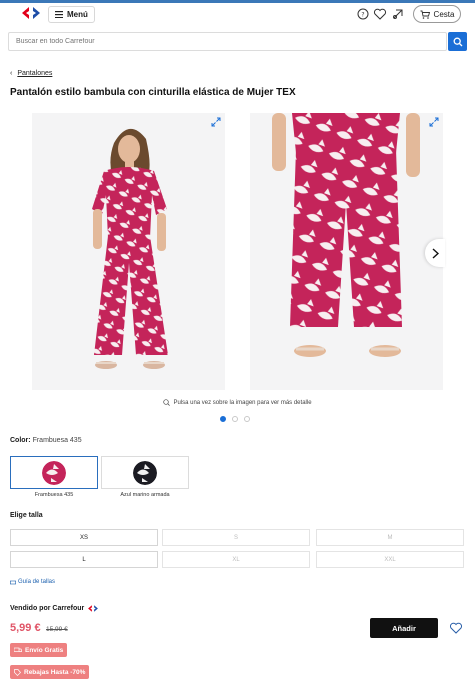  What do you see at coordinates (20, 440) in the screenshot?
I see `color-label-prefix: Color:` at bounding box center [20, 440].